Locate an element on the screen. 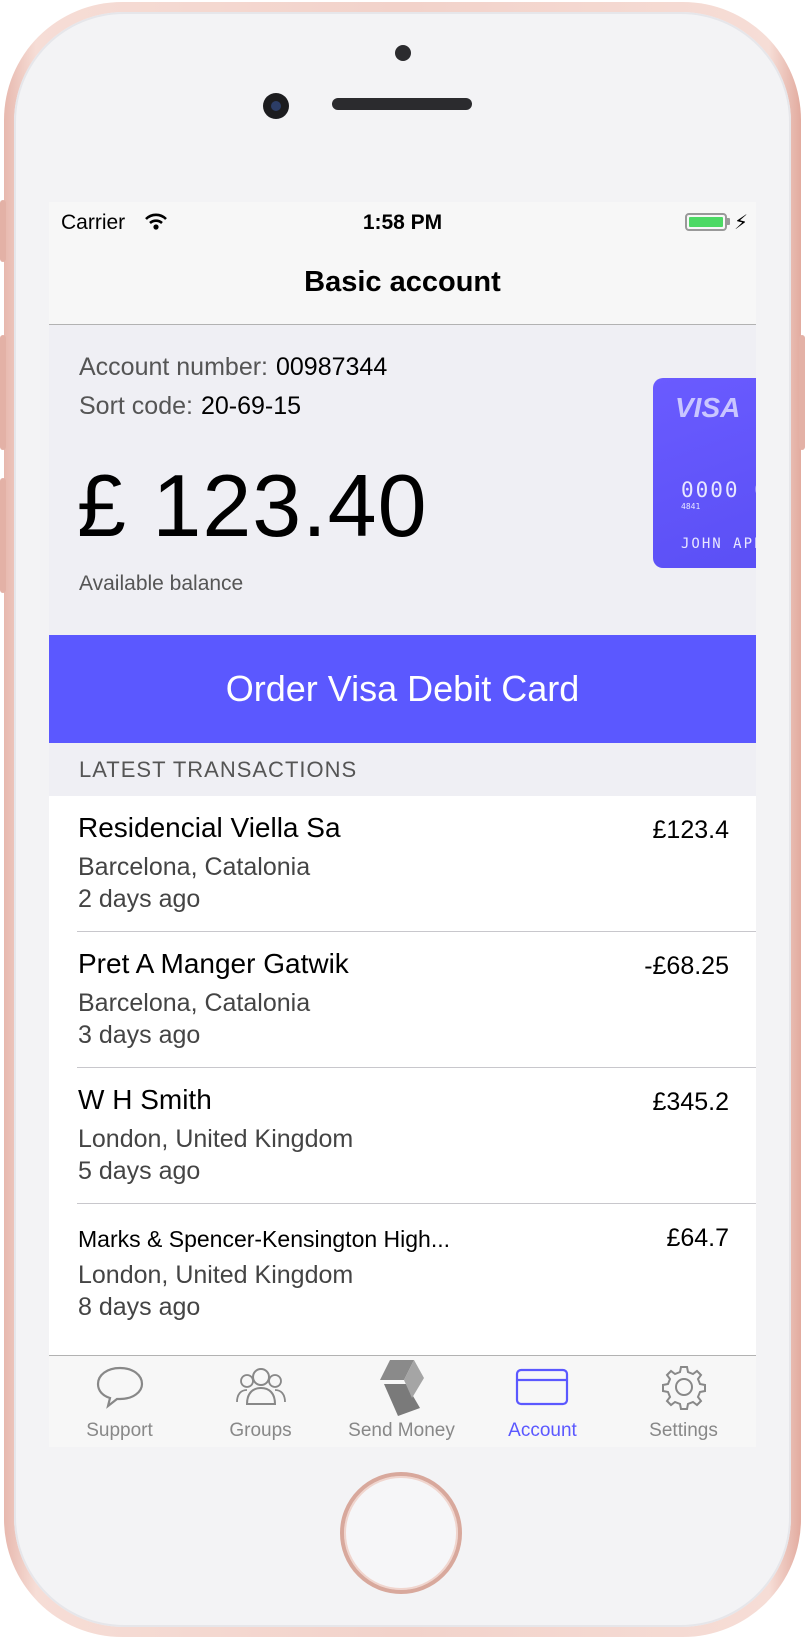 The height and width of the screenshot is (1639, 805). card-holder: JOHN APP is located at coordinates (718, 544).